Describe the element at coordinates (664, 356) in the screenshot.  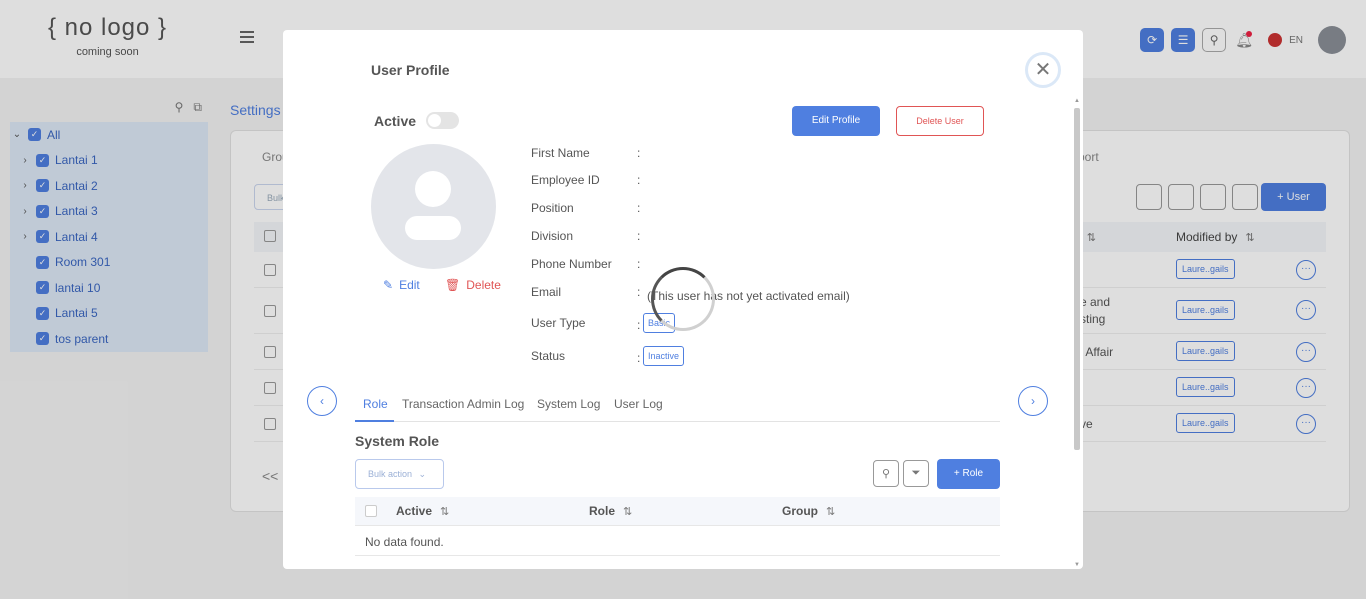
I see `status-badge: Inactive` at that location.